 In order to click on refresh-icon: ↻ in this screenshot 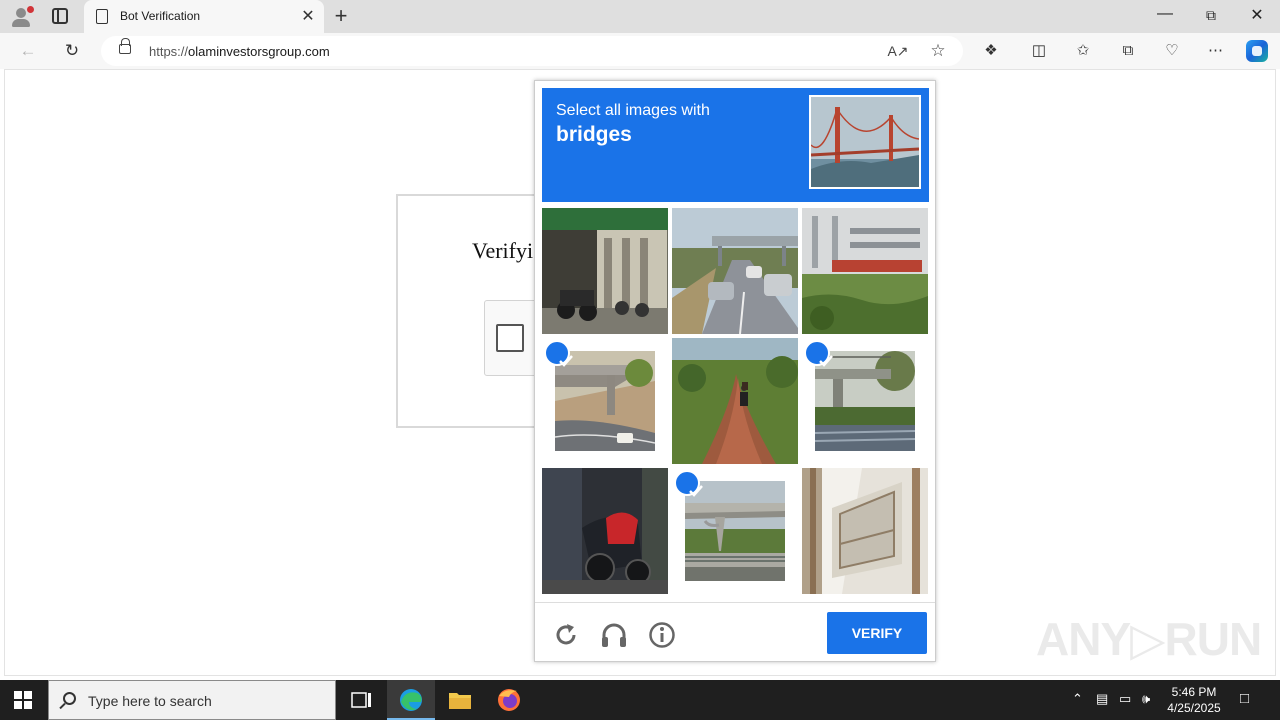, I will do `click(72, 51)`.